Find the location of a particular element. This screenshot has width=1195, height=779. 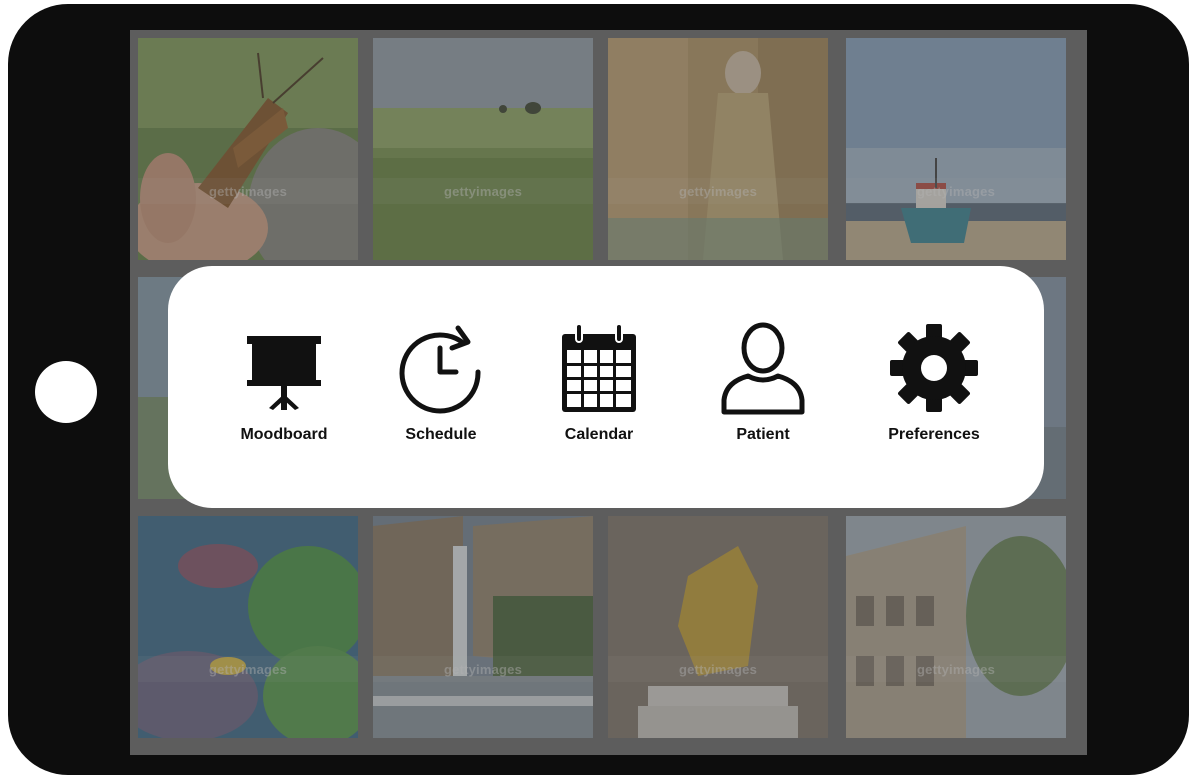

menu-item-moodboard: Moodboard is located at coordinates (284, 385).